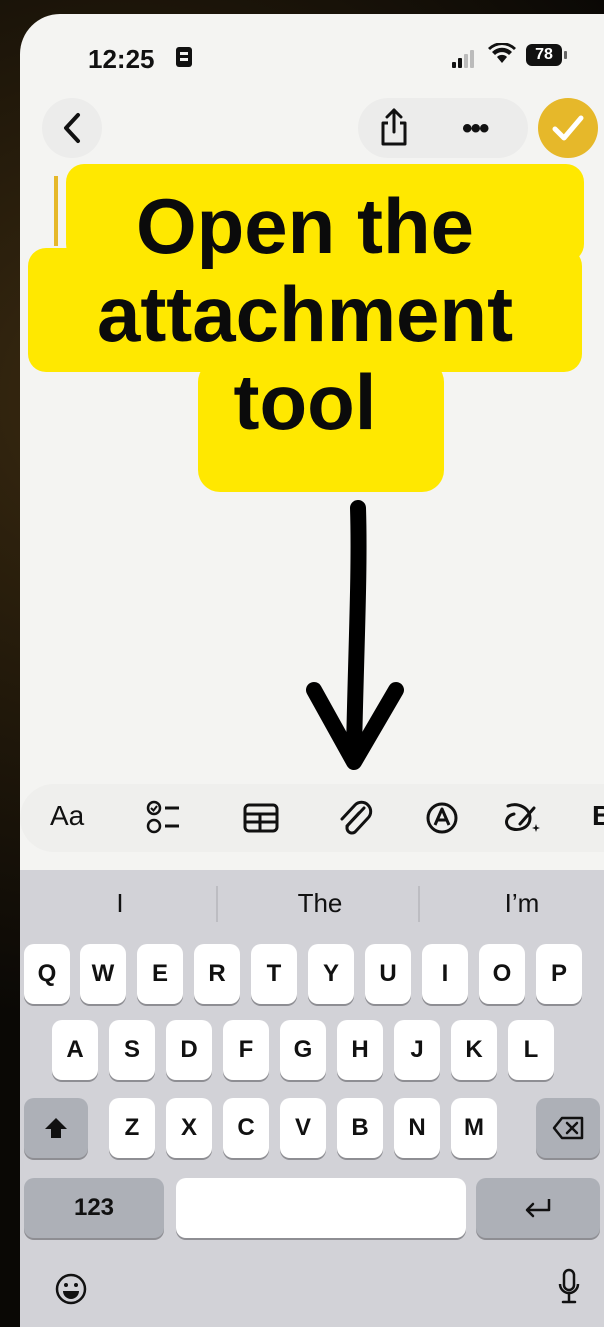 This screenshot has width=604, height=1327. What do you see at coordinates (417, 1128) in the screenshot?
I see `key-n: N` at bounding box center [417, 1128].